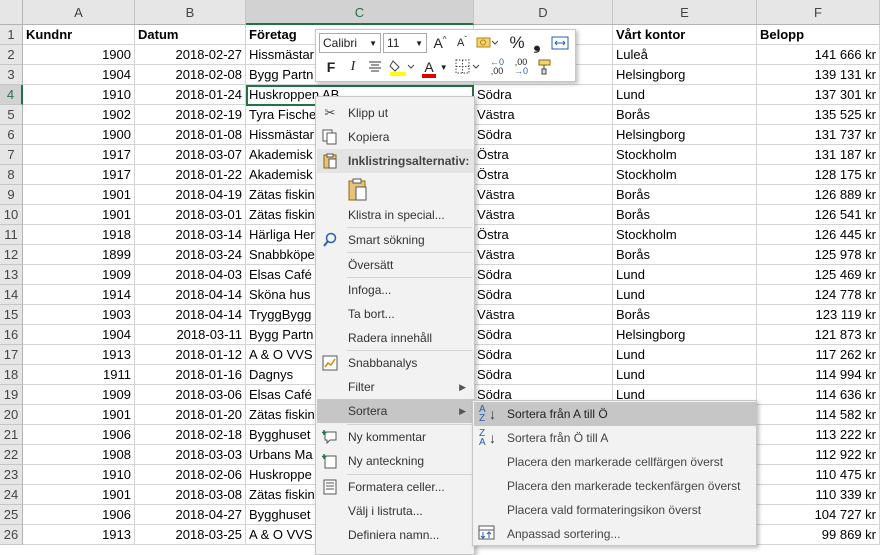  Describe the element at coordinates (190, 235) in the screenshot. I see `cell-b11: 2018-03-14` at that location.